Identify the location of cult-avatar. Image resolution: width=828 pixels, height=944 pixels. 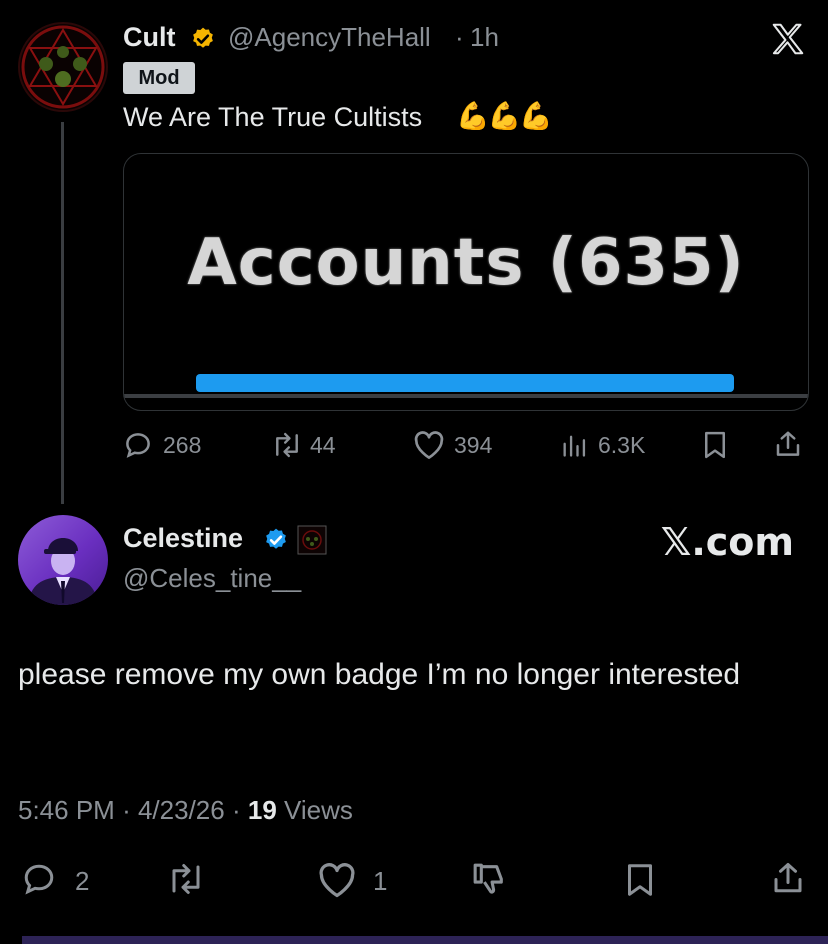
(63, 67).